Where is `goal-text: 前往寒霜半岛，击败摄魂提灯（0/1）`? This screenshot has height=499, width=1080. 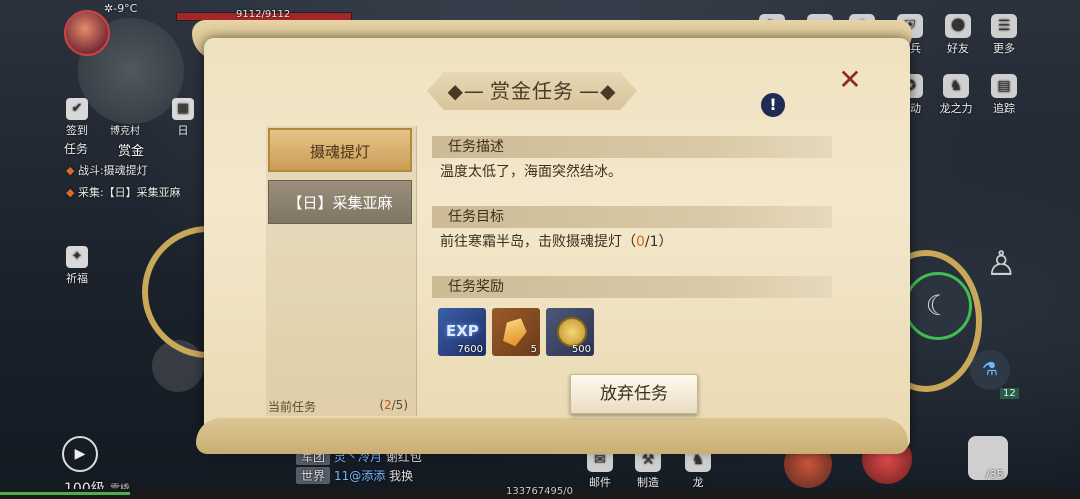 goal-text: 前往寒霜半岛，击败摄魂提灯（0/1） is located at coordinates (556, 242).